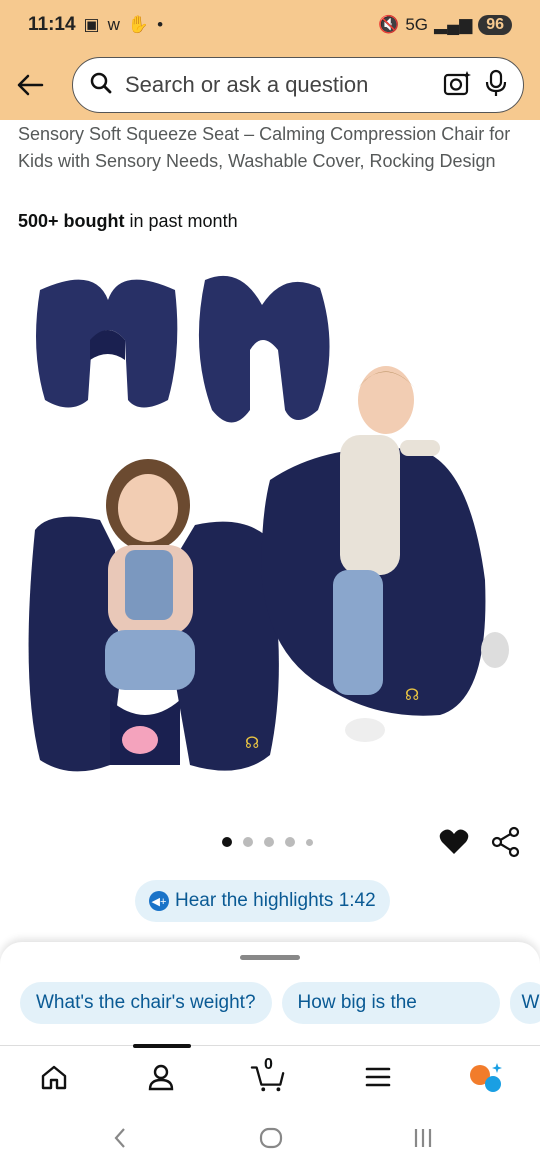 The width and height of the screenshot is (540, 1170). What do you see at coordinates (71, 221) in the screenshot?
I see `bought-bold: 500+ bought` at bounding box center [71, 221].